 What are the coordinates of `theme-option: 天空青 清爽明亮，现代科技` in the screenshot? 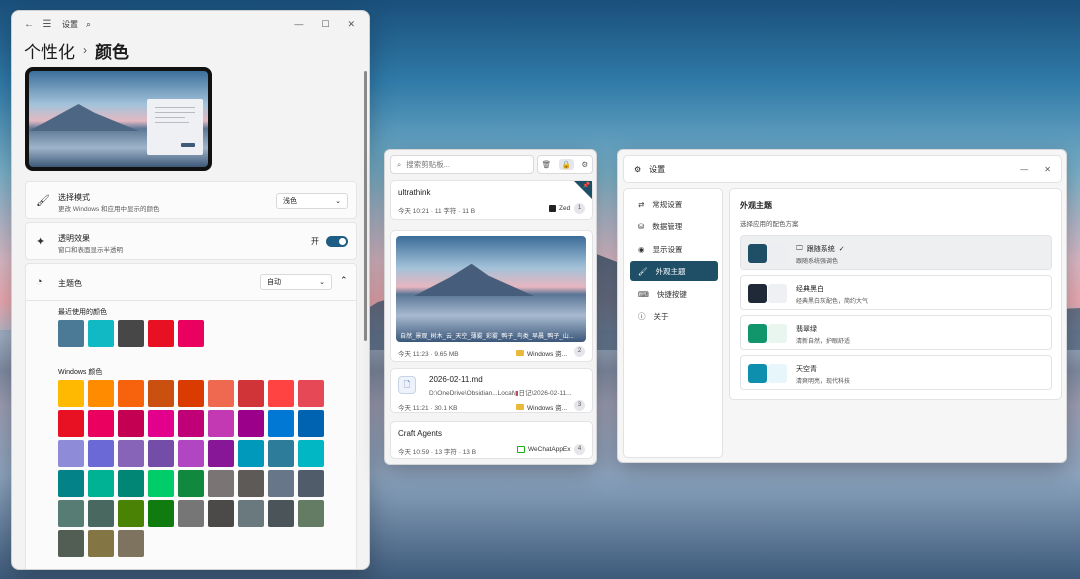 It's located at (896, 372).